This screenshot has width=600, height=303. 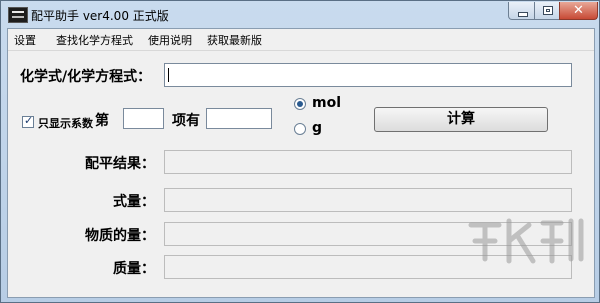 I want to click on term-amount-input, so click(x=239, y=118).